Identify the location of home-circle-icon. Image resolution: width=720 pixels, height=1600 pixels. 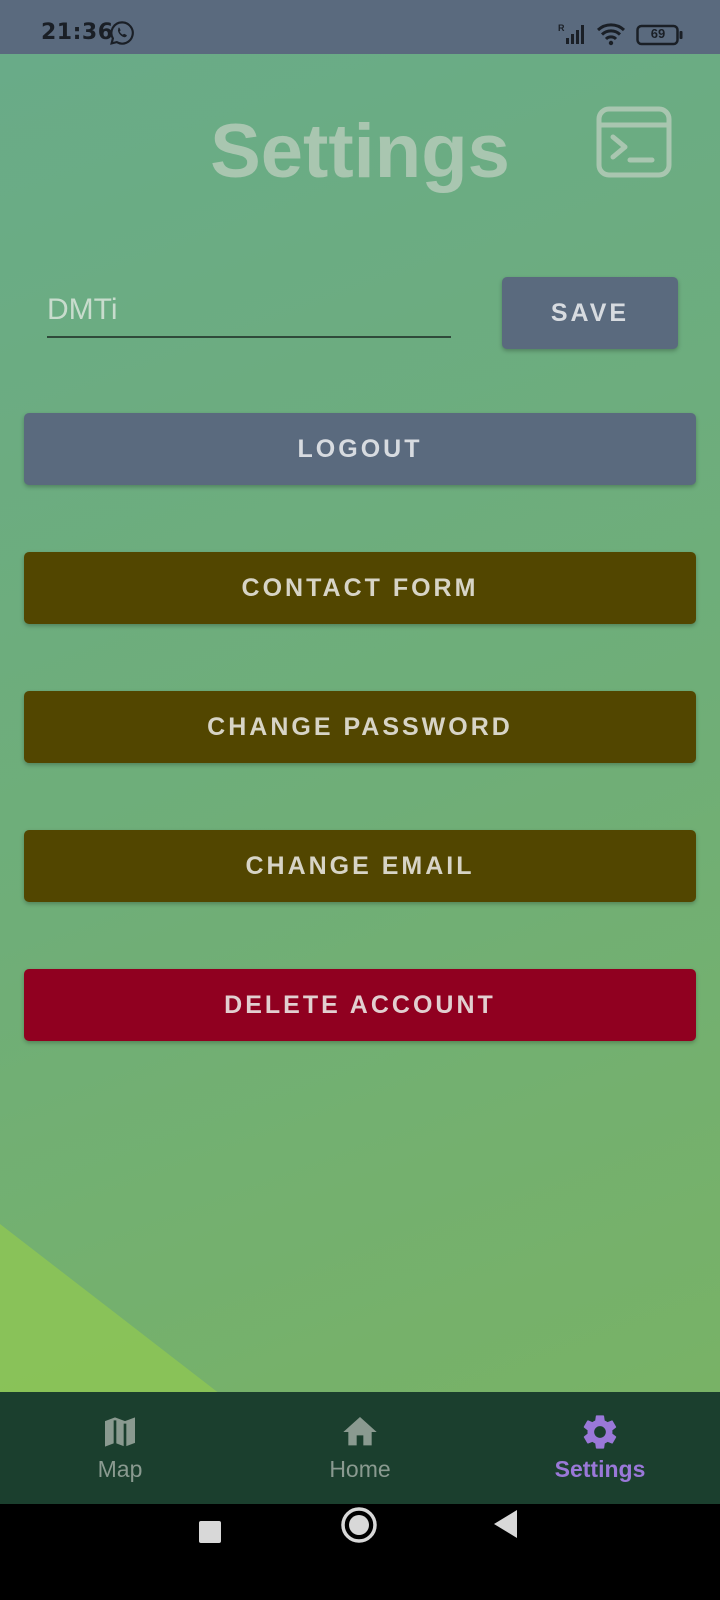
(359, 1525).